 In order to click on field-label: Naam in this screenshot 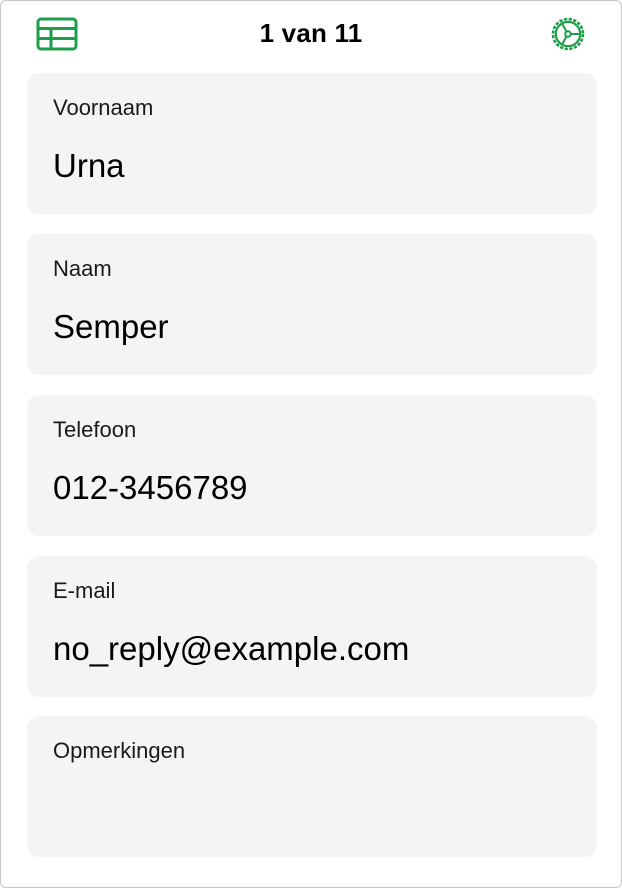, I will do `click(82, 268)`.